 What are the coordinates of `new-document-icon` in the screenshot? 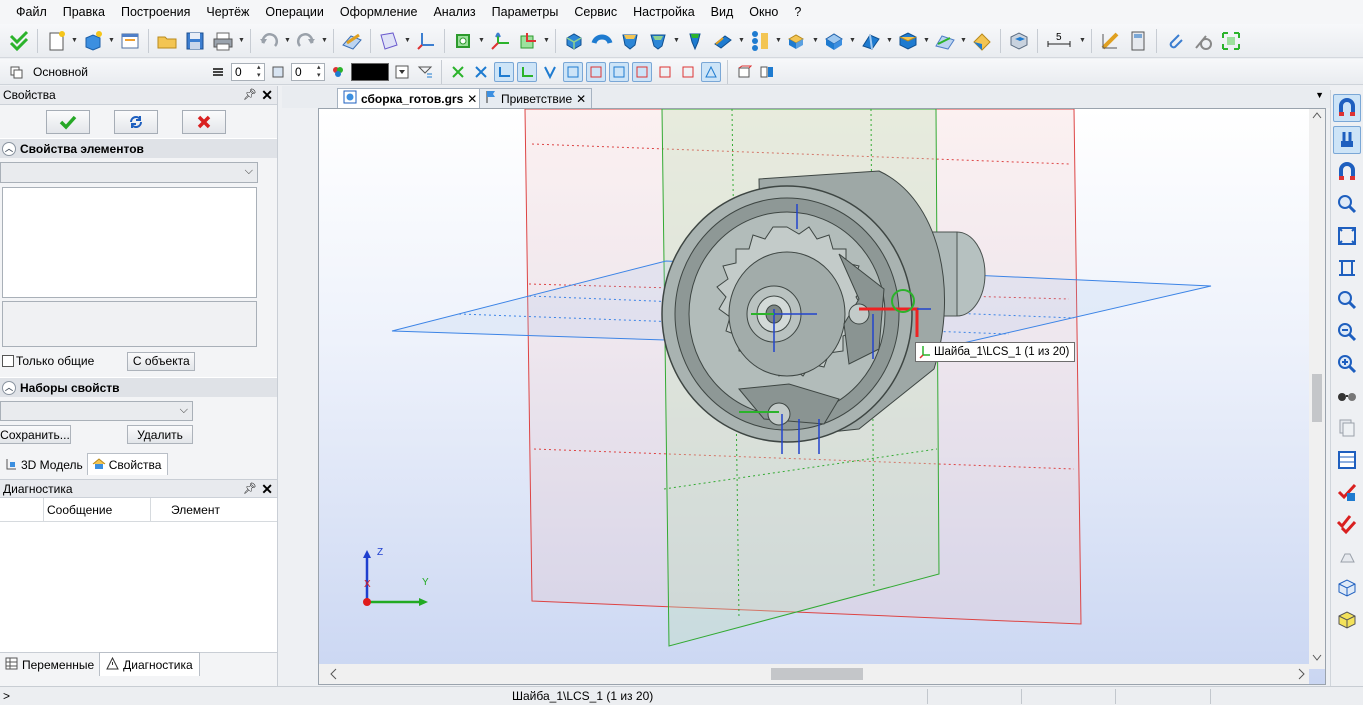 It's located at (56, 41).